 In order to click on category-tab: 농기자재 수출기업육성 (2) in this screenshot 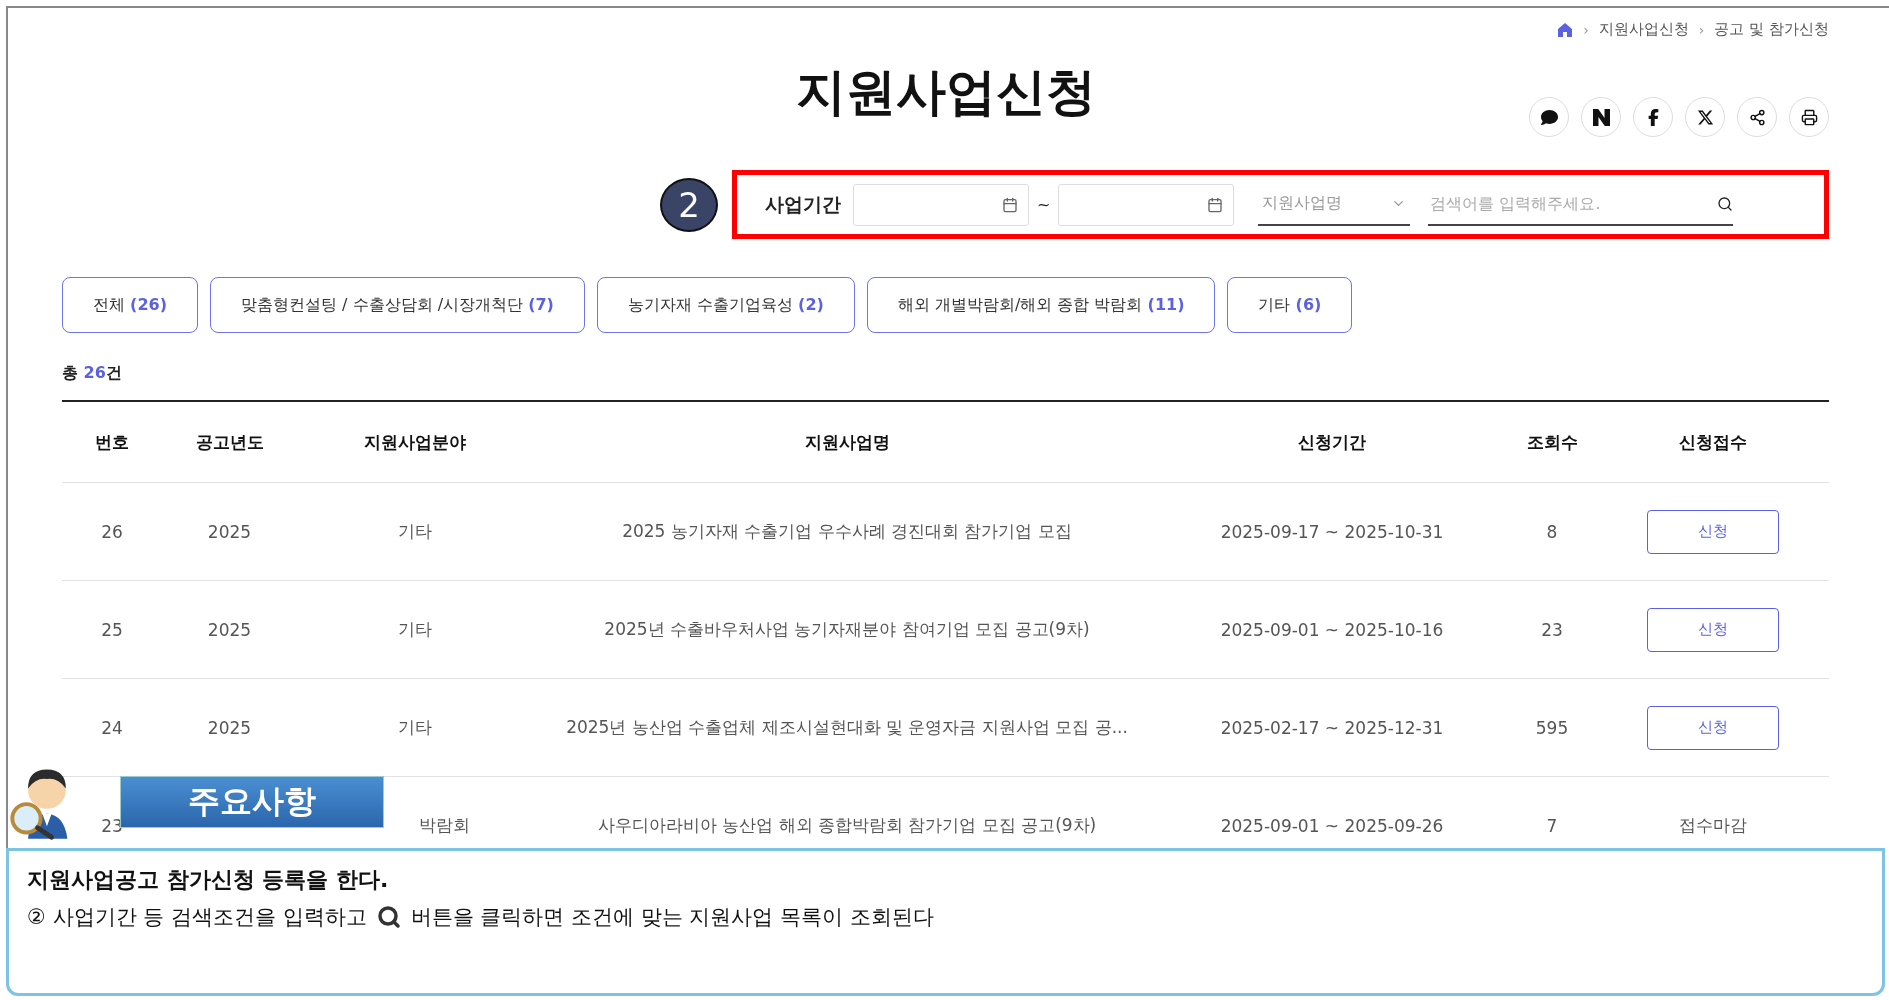, I will do `click(725, 305)`.